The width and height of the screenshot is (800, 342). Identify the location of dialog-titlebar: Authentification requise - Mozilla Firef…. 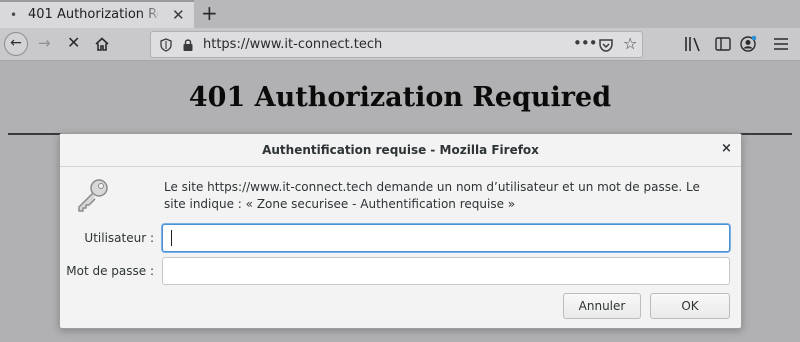
(400, 150).